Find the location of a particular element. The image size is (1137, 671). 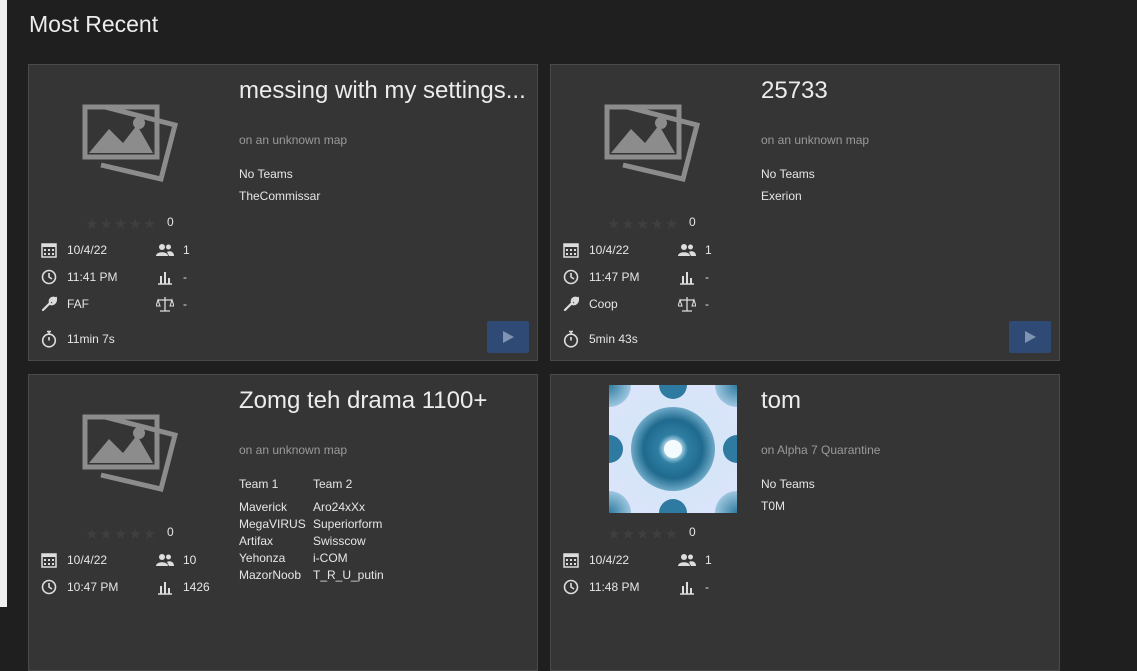

left-panel-edge is located at coordinates (3, 303).